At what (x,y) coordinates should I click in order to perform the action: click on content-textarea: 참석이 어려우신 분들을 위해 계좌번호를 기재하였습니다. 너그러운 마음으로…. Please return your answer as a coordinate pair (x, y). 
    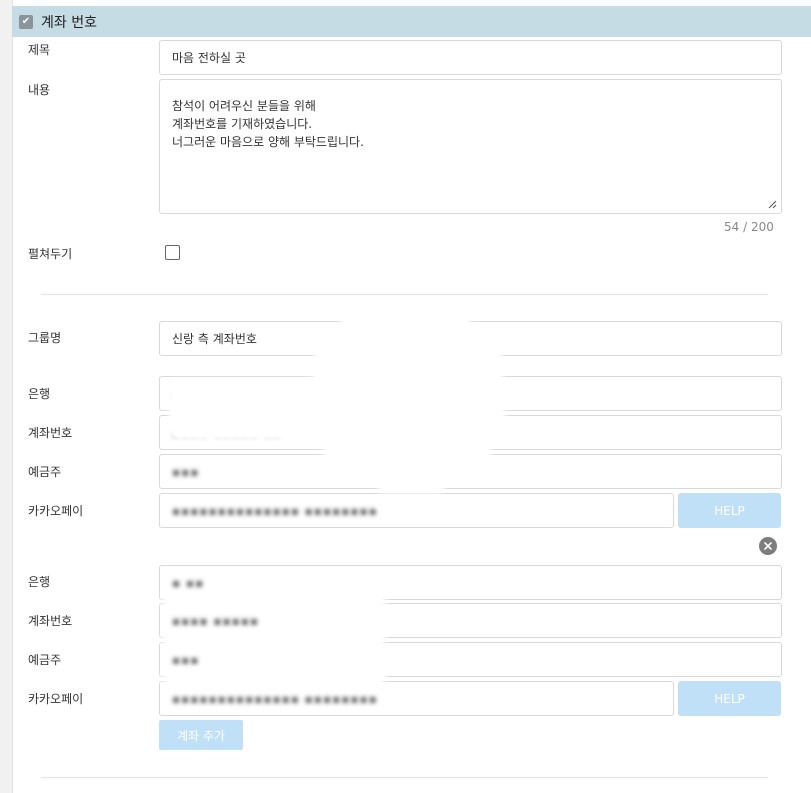
    Looking at the image, I should click on (470, 146).